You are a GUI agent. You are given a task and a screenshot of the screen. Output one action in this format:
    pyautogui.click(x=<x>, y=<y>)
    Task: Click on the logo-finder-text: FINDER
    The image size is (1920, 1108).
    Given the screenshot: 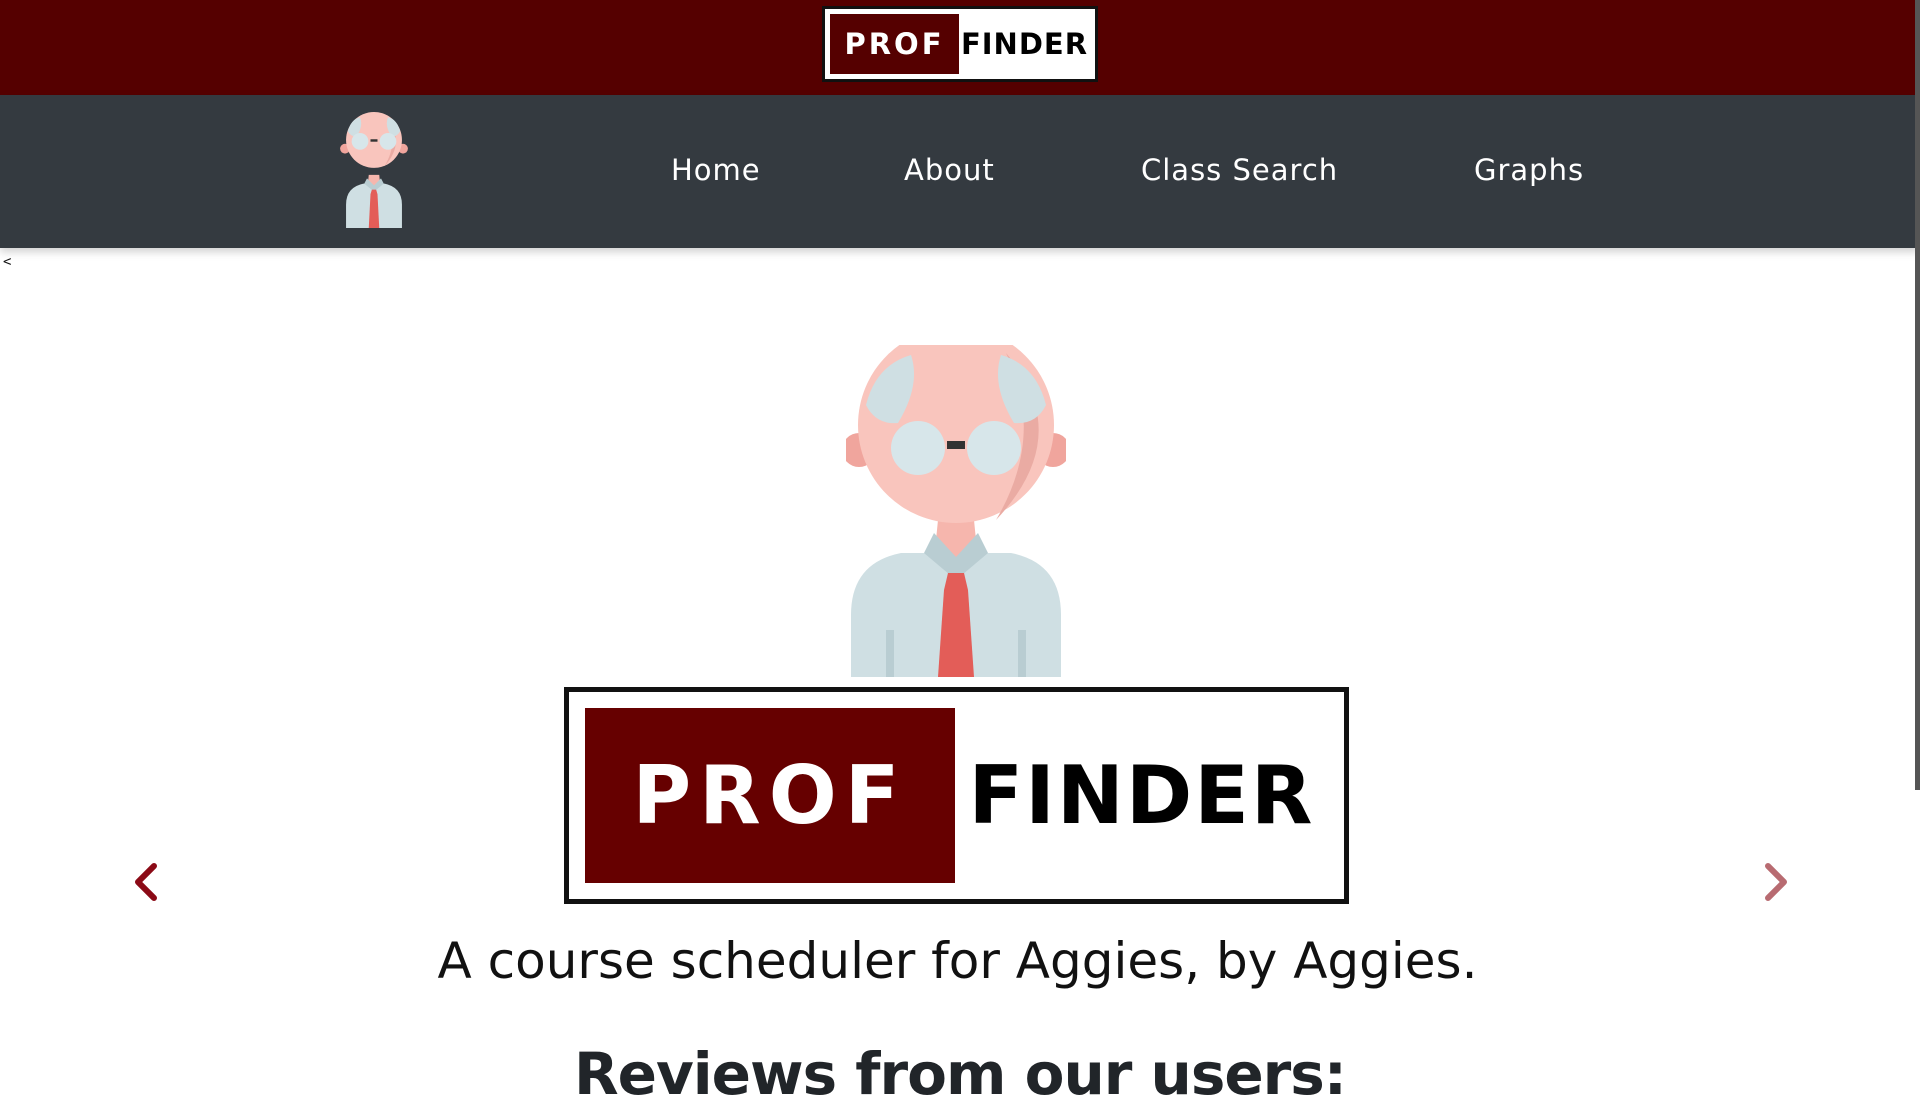 What is the action you would take?
    pyautogui.click(x=1024, y=44)
    